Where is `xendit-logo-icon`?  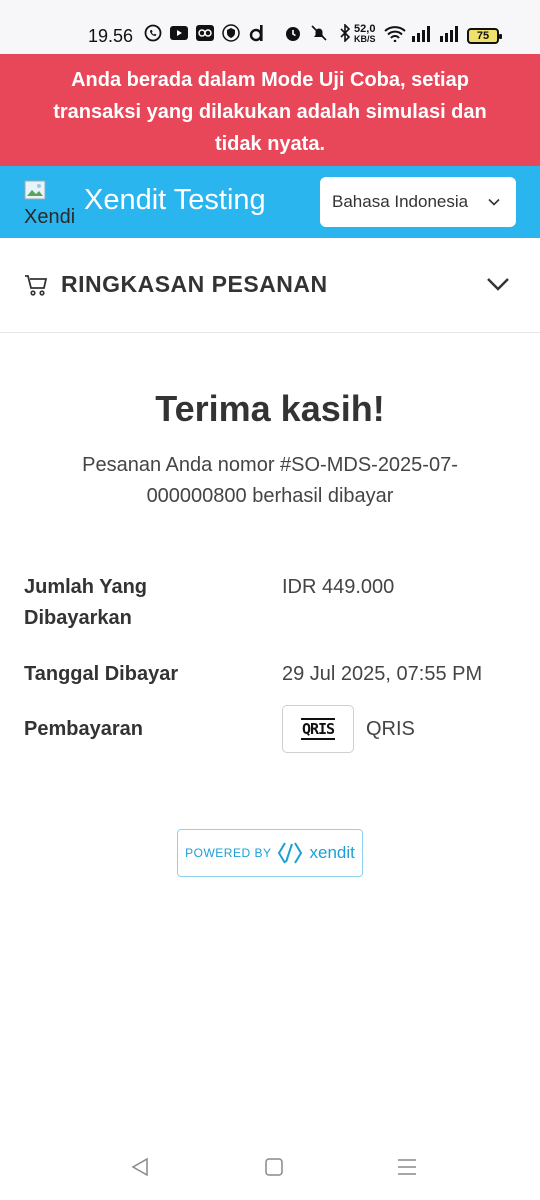
xendit-logo-icon is located at coordinates (290, 853).